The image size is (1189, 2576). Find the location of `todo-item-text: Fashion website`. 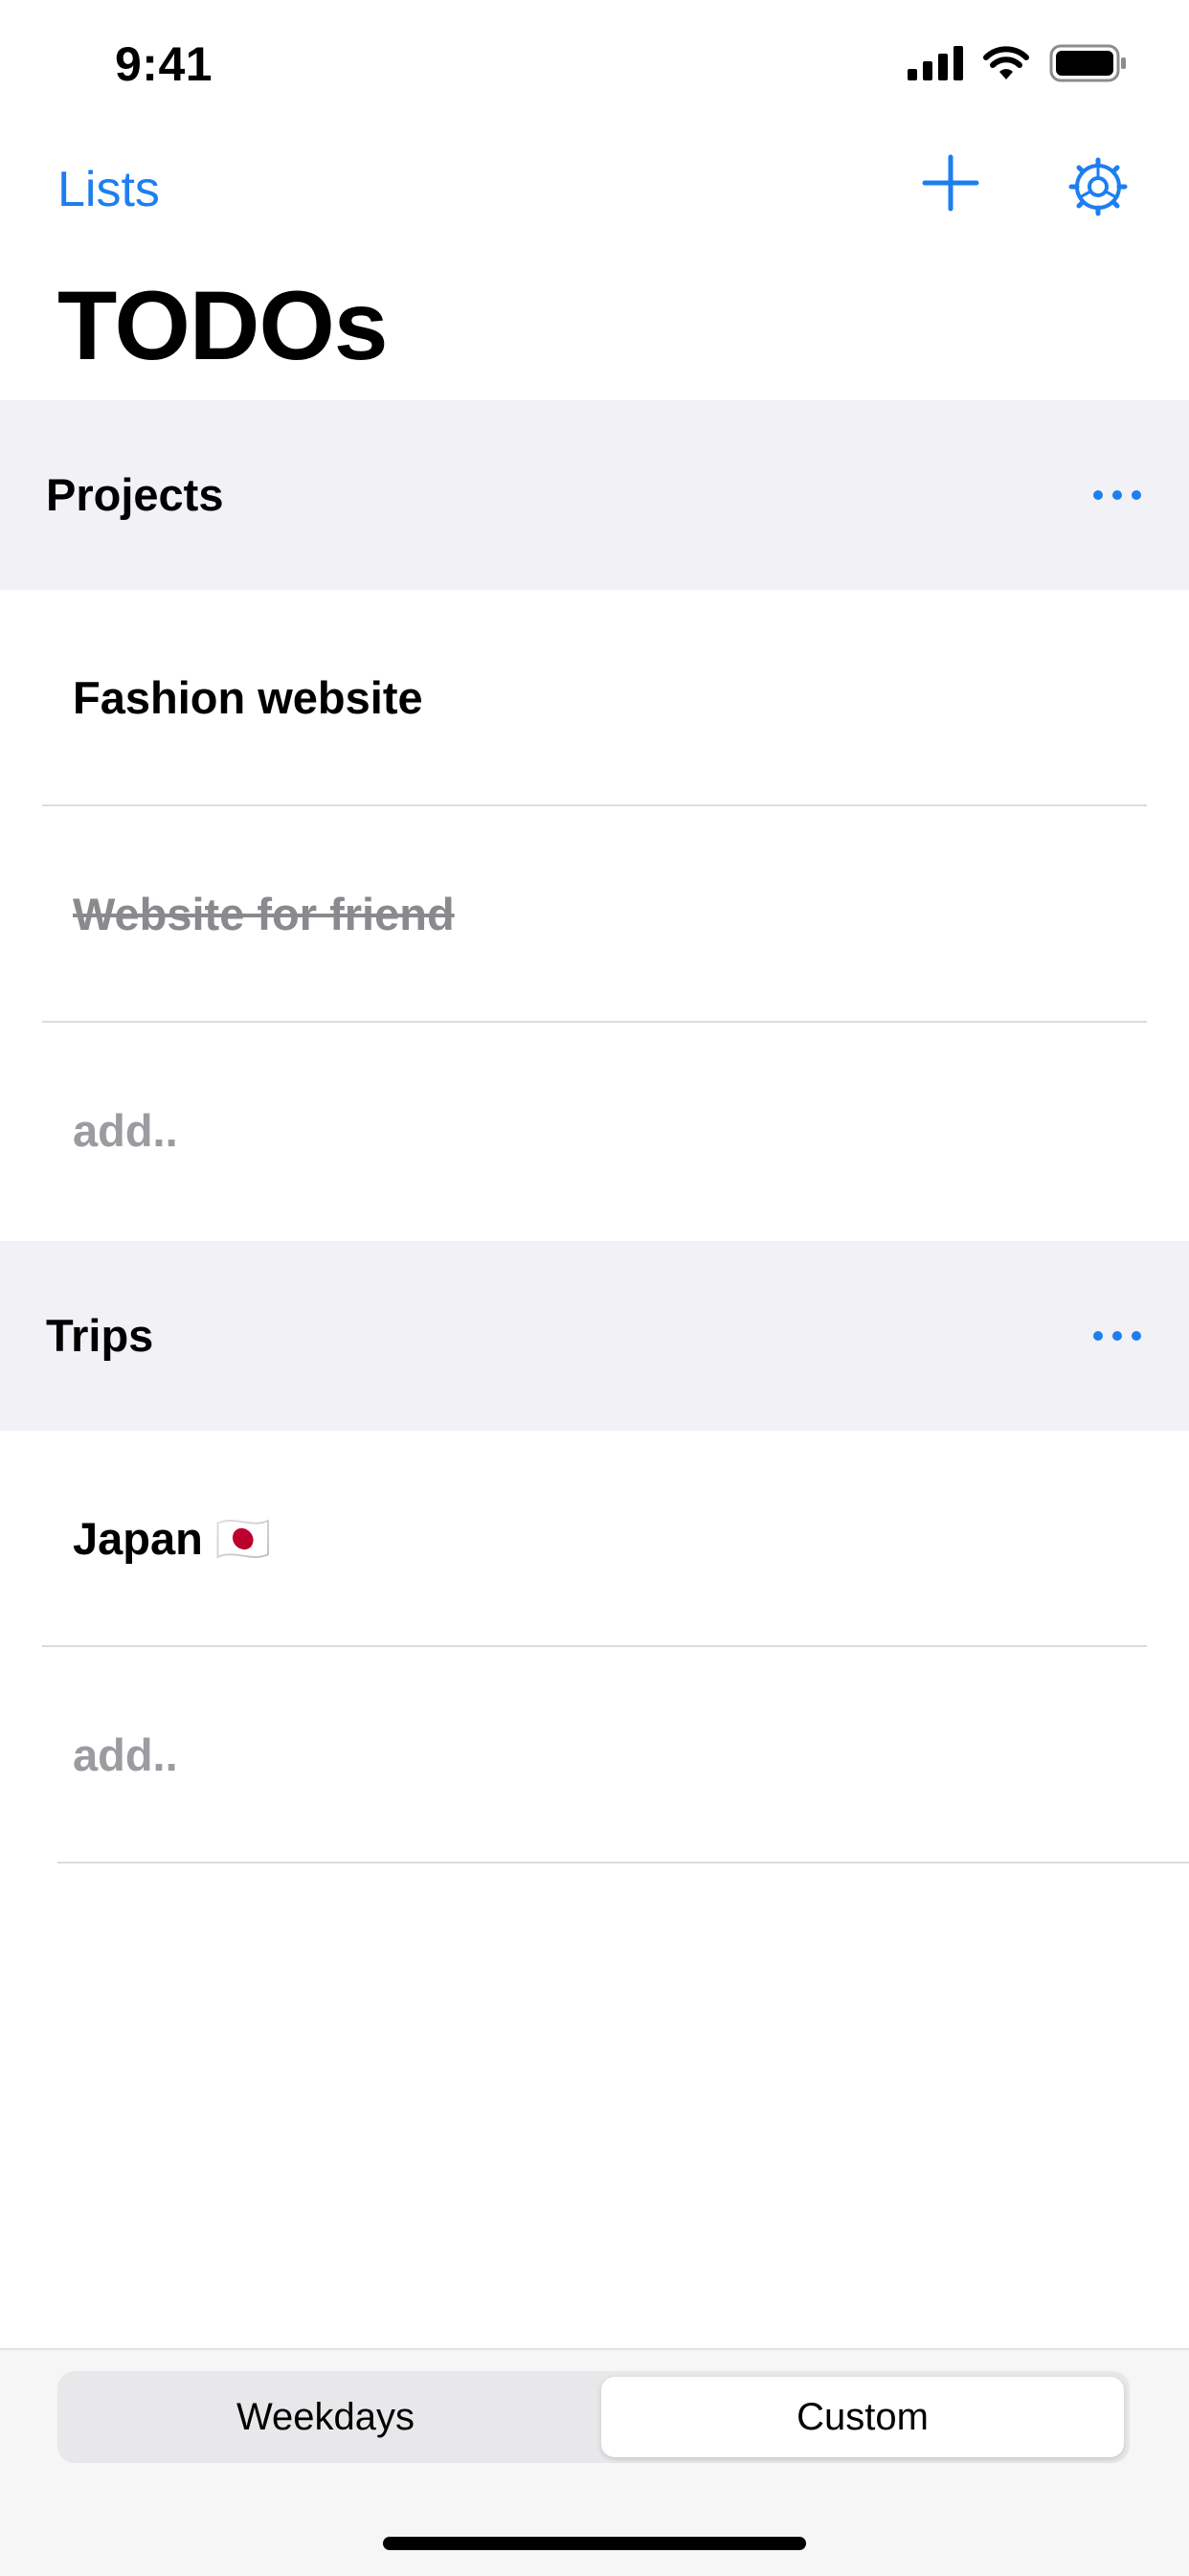

todo-item-text: Fashion website is located at coordinates (248, 697).